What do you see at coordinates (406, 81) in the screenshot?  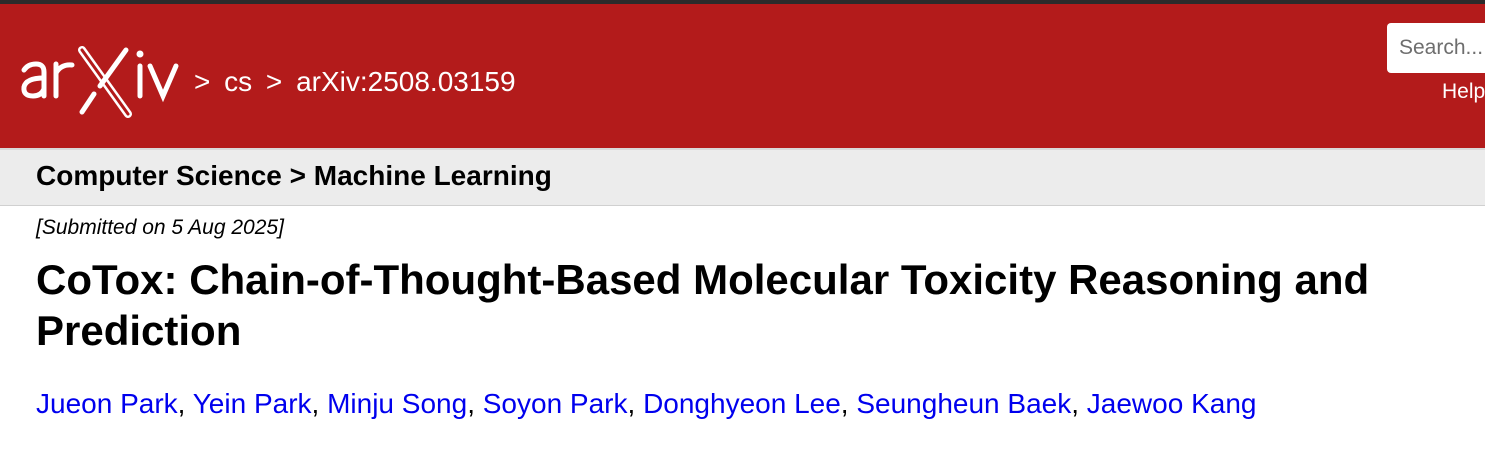 I see `breadcrumb-paper-id: arXiv:2508.03159` at bounding box center [406, 81].